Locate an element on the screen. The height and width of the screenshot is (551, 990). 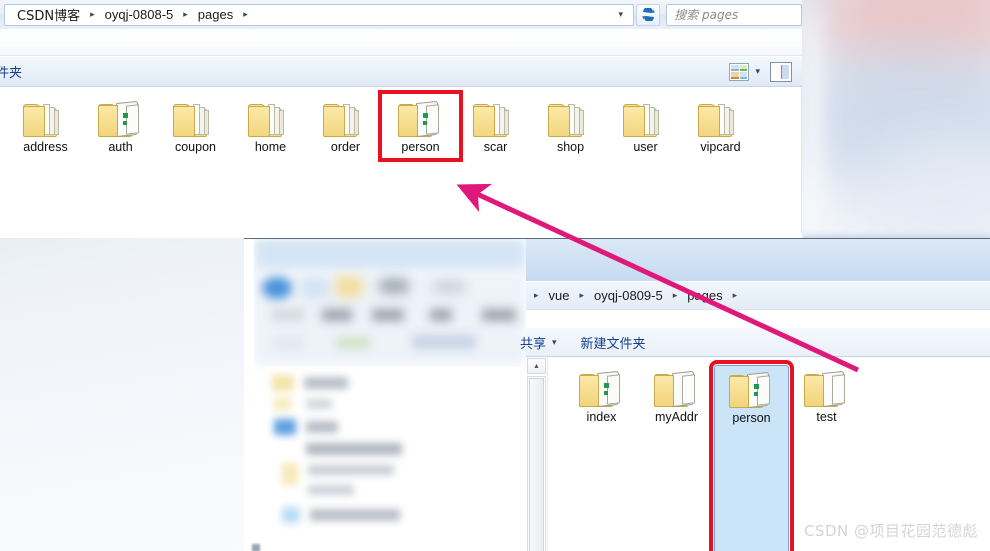
refresh-glyph is located at coordinates (648, 14).